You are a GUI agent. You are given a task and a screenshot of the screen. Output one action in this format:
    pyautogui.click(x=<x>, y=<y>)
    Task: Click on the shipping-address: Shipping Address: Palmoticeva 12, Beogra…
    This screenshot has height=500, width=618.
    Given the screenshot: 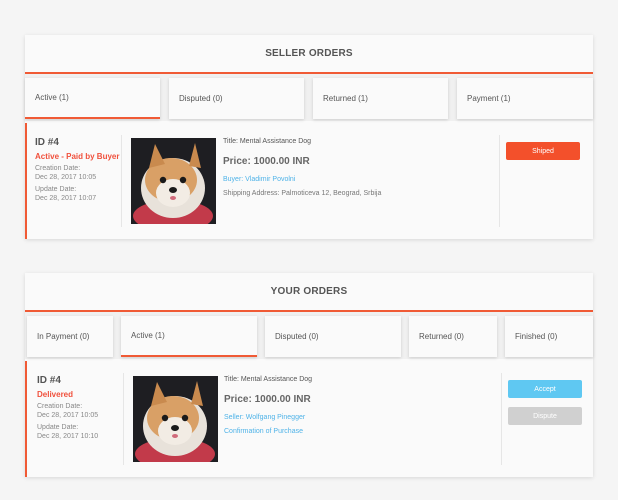 What is the action you would take?
    pyautogui.click(x=302, y=193)
    